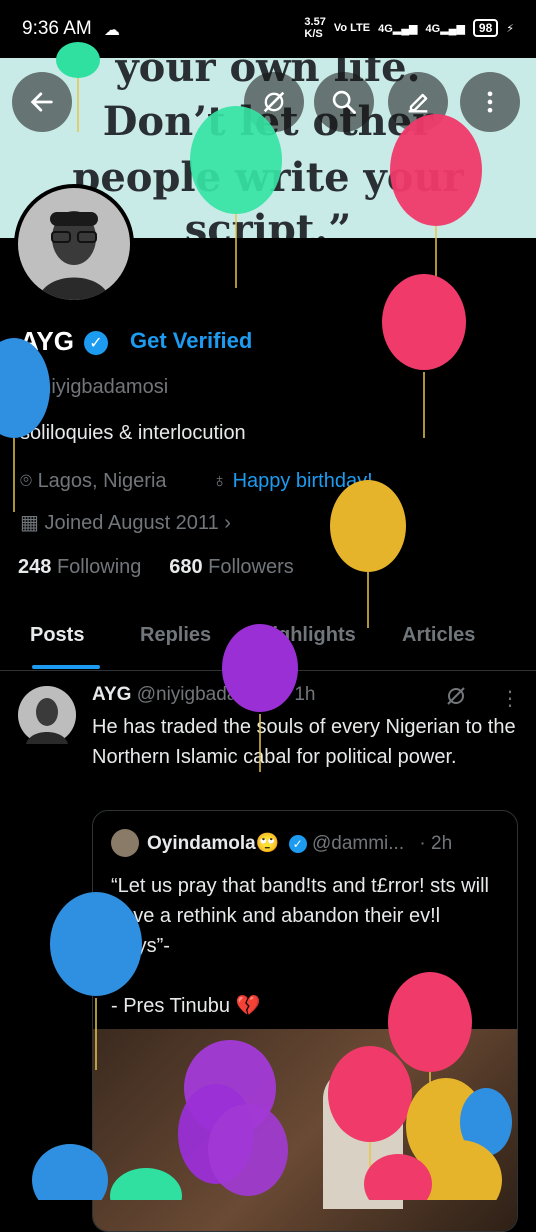 The width and height of the screenshot is (536, 1232). I want to click on search-icon, so click(344, 102).